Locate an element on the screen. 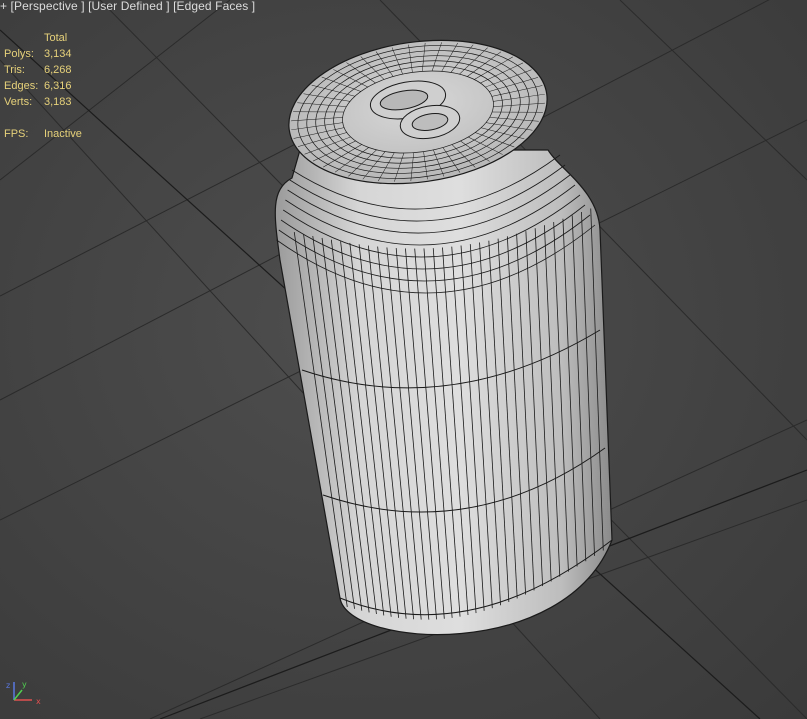  viewport-edges-menu: [Edged Faces ] is located at coordinates (214, 6).